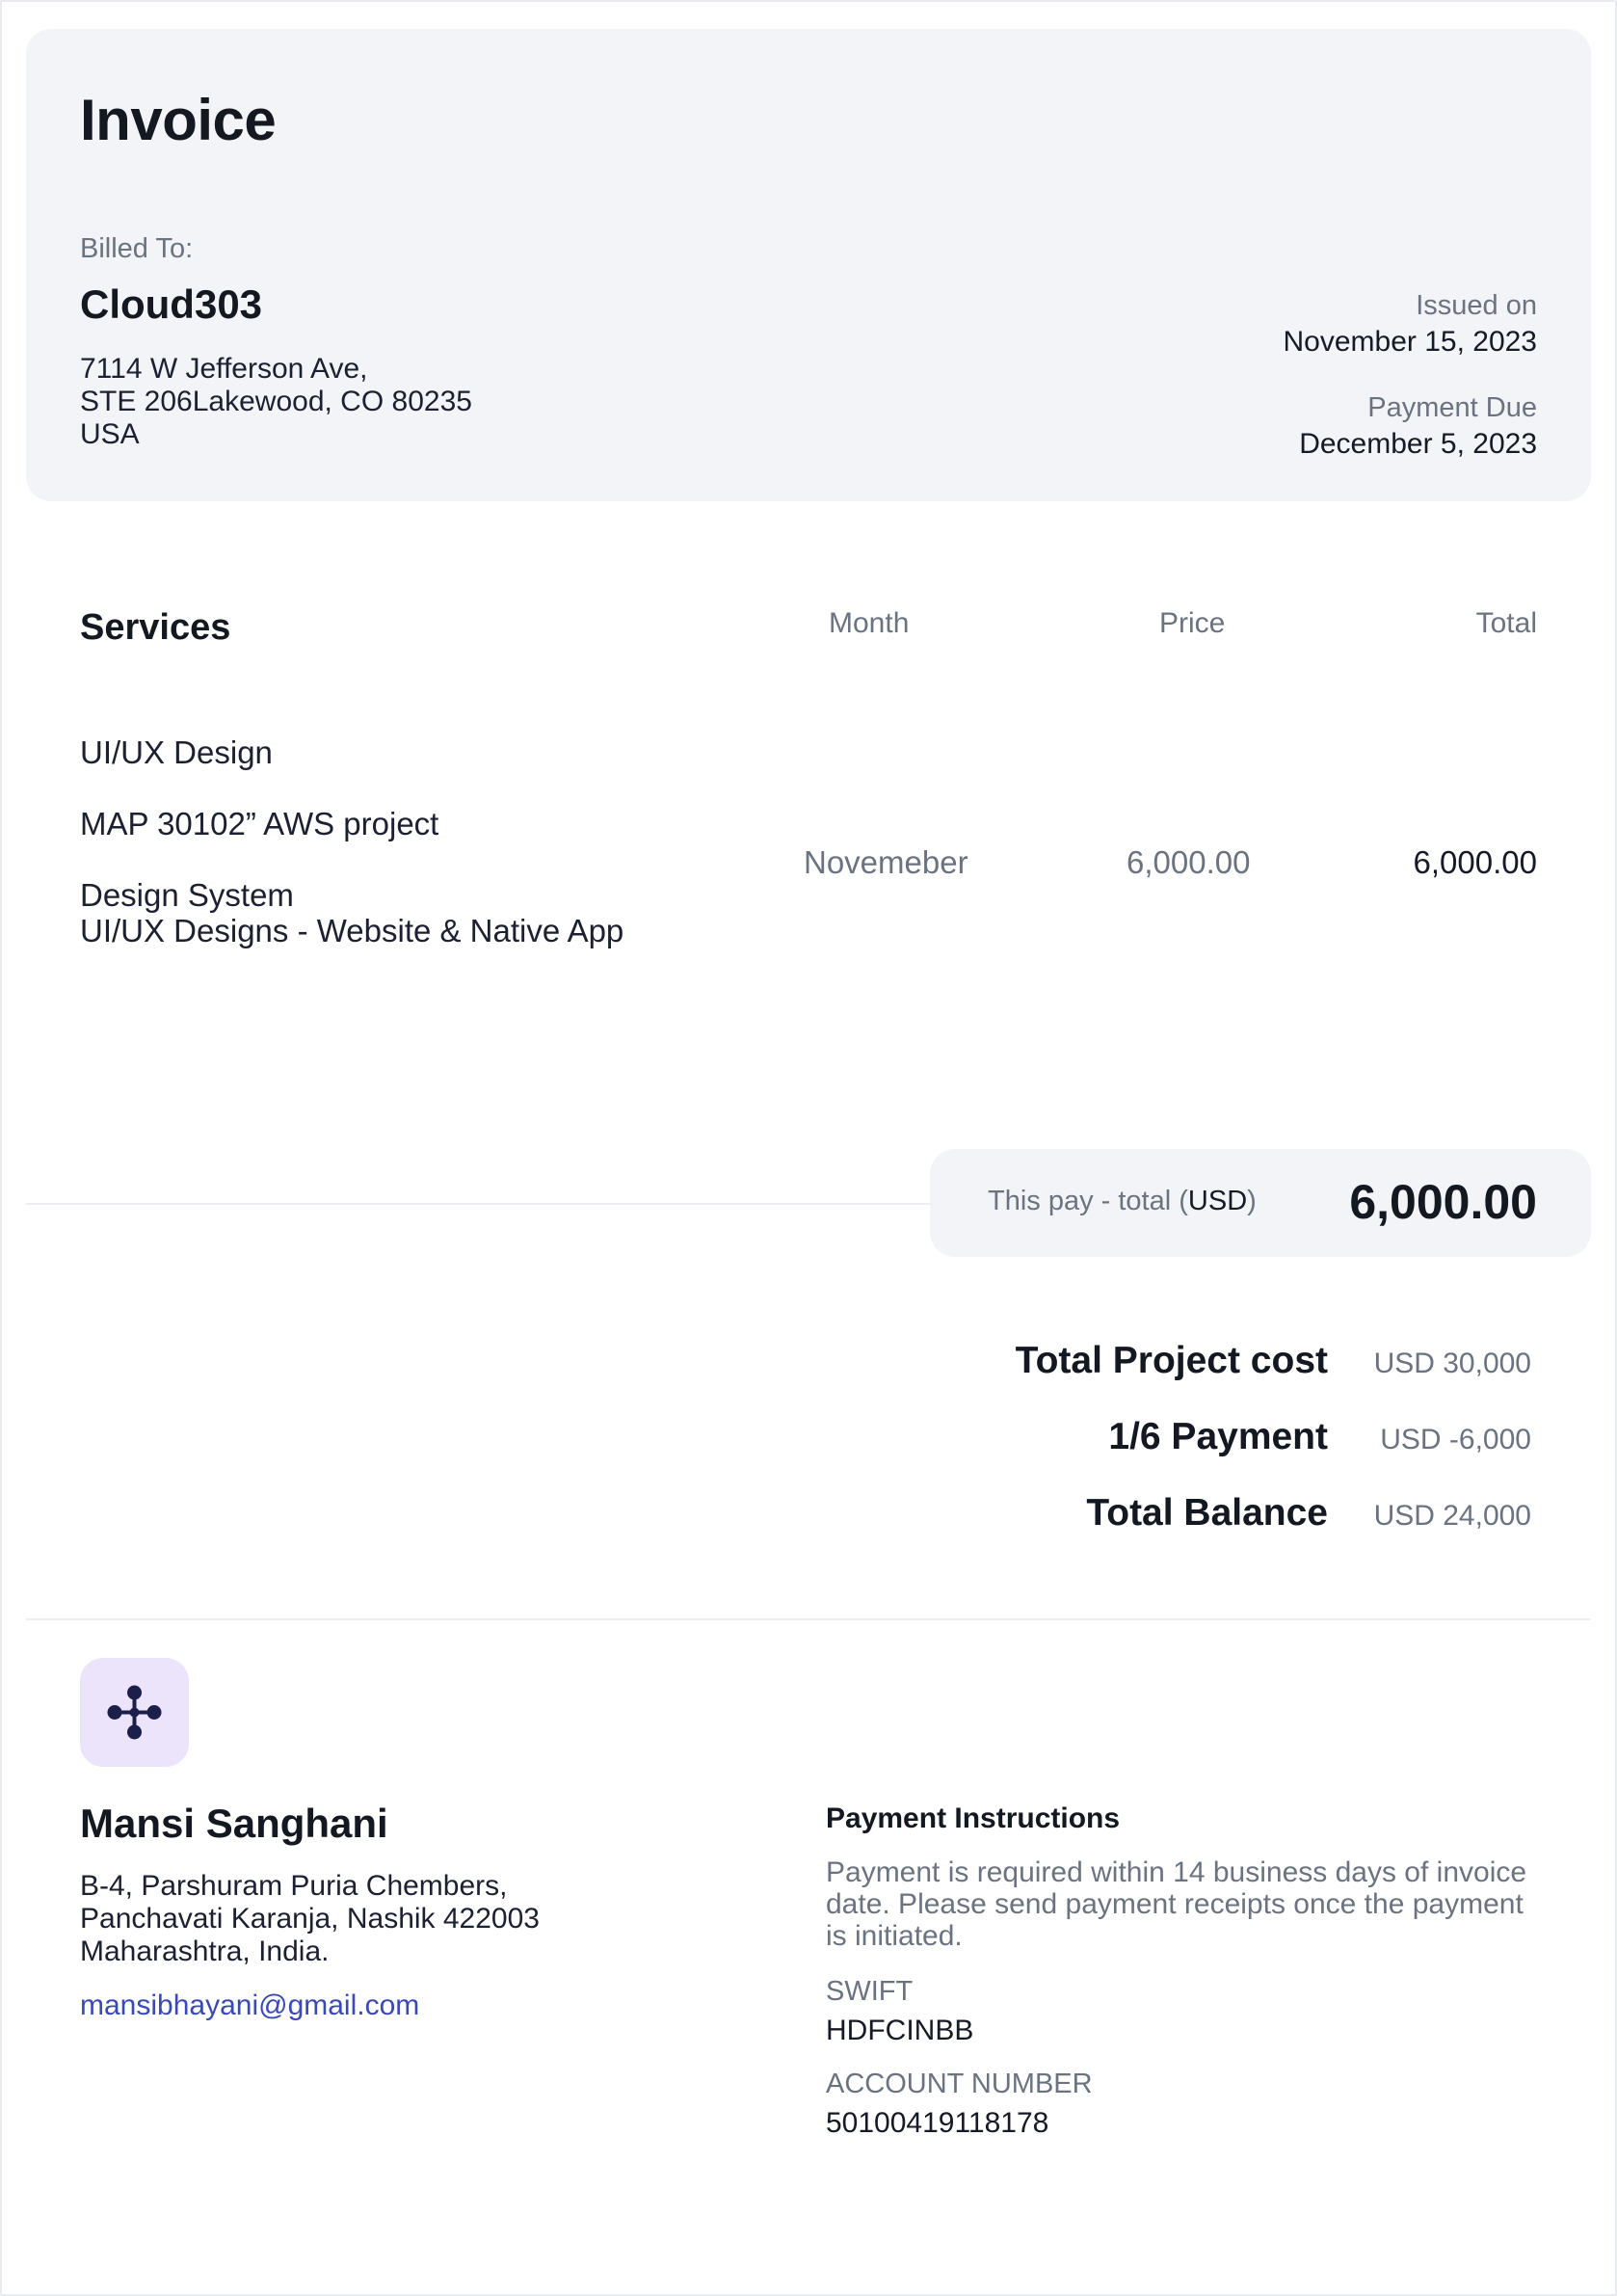 The image size is (1617, 2296). I want to click on page-title: Invoice, so click(179, 120).